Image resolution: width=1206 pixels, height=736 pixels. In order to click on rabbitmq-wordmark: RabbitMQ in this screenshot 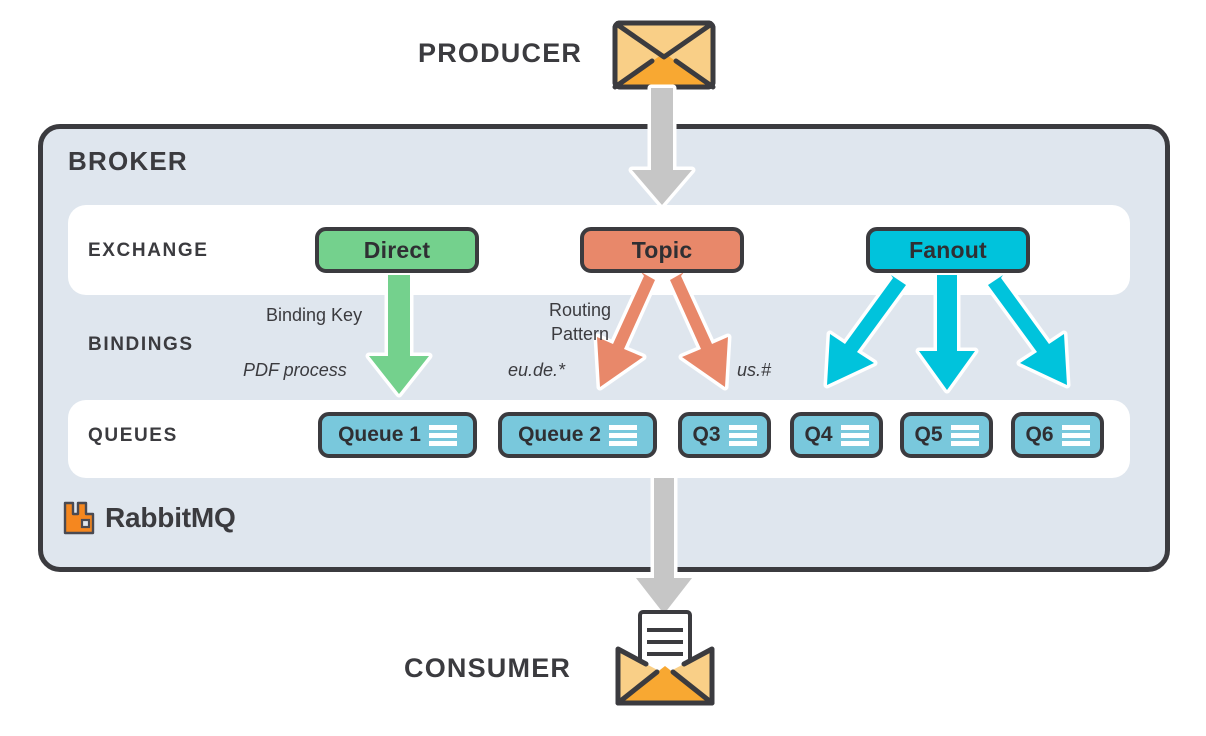, I will do `click(170, 517)`.